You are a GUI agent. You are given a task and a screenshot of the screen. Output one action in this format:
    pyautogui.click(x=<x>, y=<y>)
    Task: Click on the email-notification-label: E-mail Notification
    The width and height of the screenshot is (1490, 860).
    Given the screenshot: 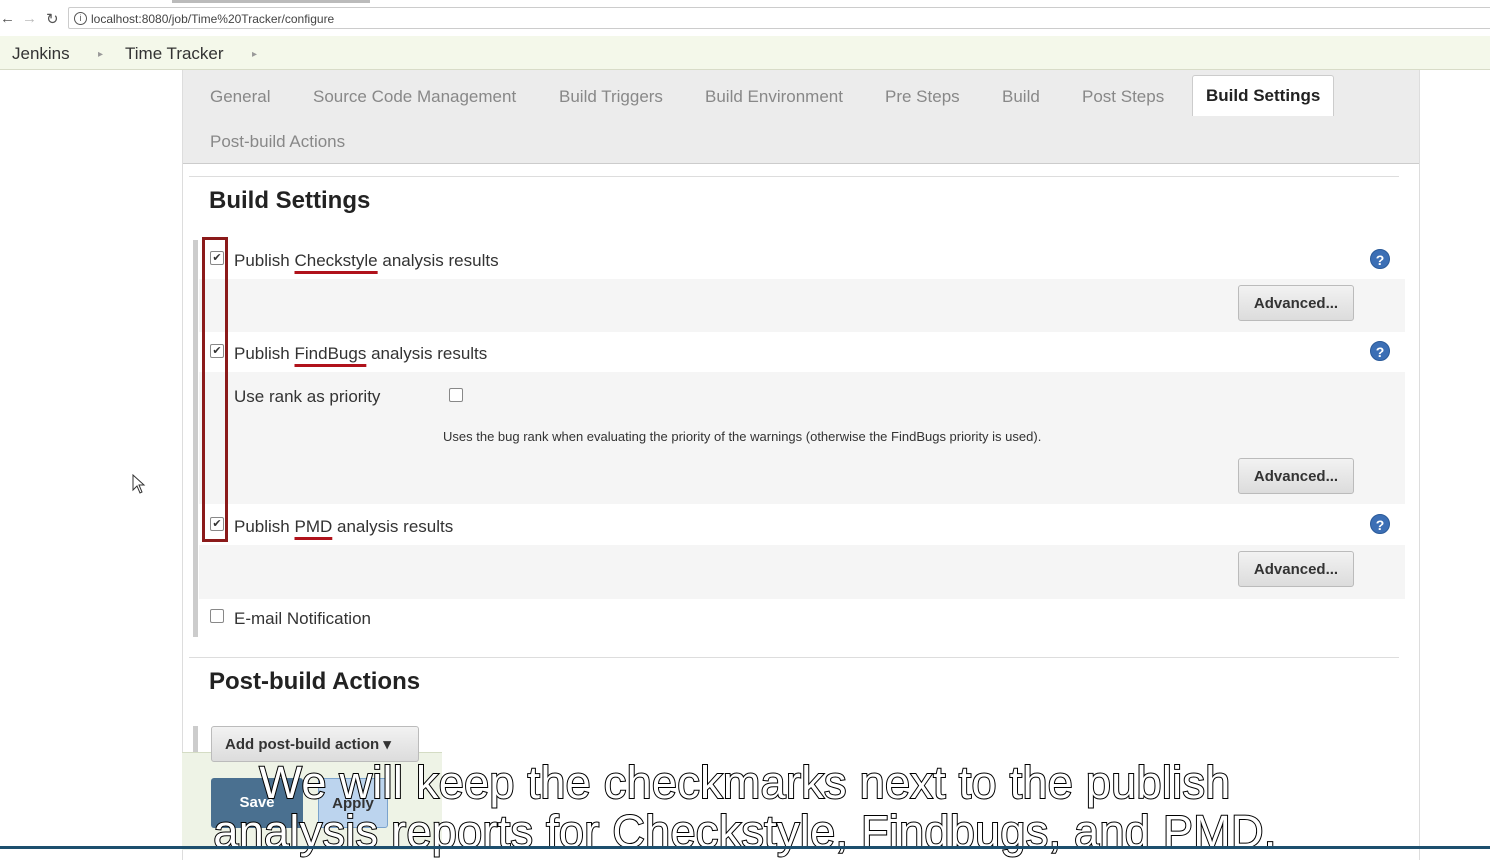 What is the action you would take?
    pyautogui.click(x=302, y=618)
    